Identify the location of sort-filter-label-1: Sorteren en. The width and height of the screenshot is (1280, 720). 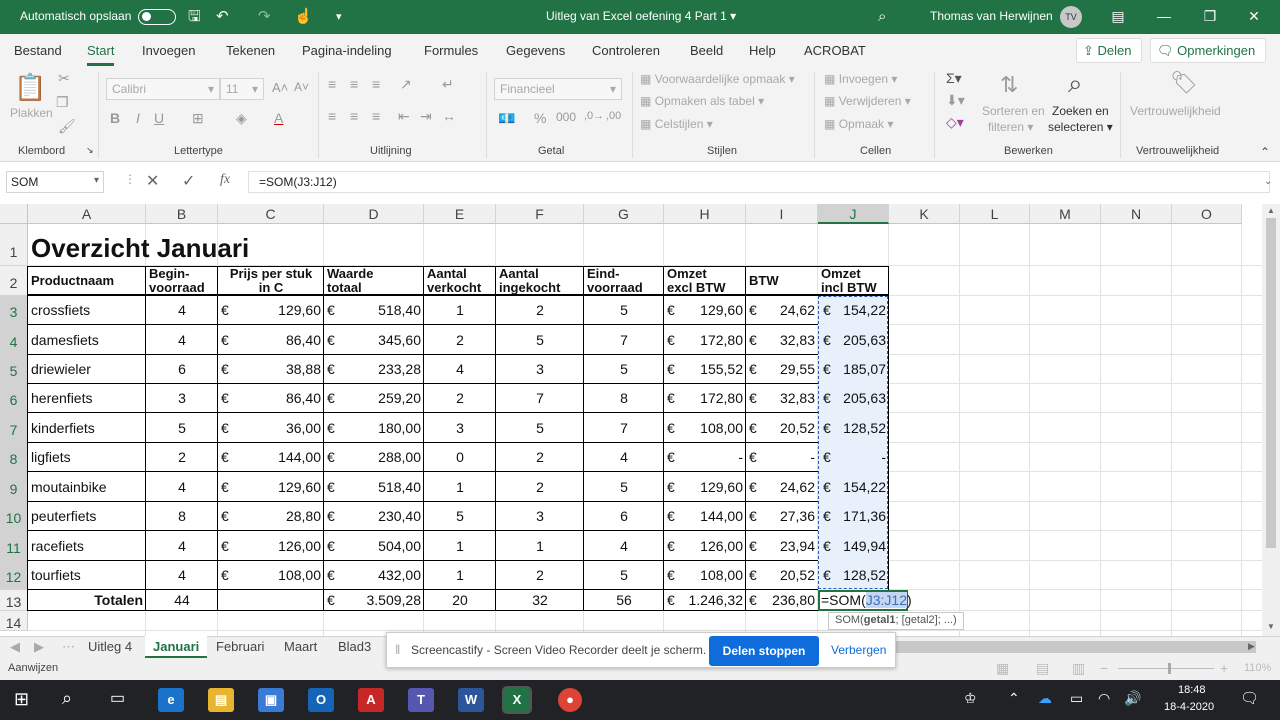
(1013, 111).